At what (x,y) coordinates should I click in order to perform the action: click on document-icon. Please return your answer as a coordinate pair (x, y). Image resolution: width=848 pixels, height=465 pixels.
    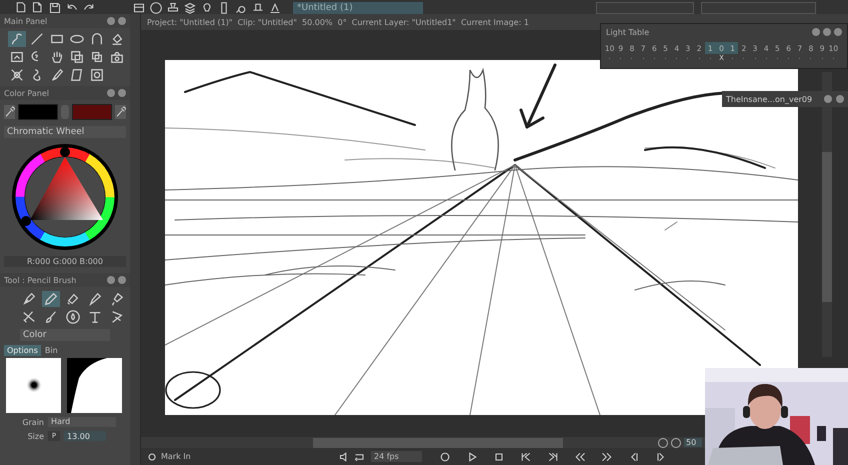
    Looking at the image, I should click on (21, 8).